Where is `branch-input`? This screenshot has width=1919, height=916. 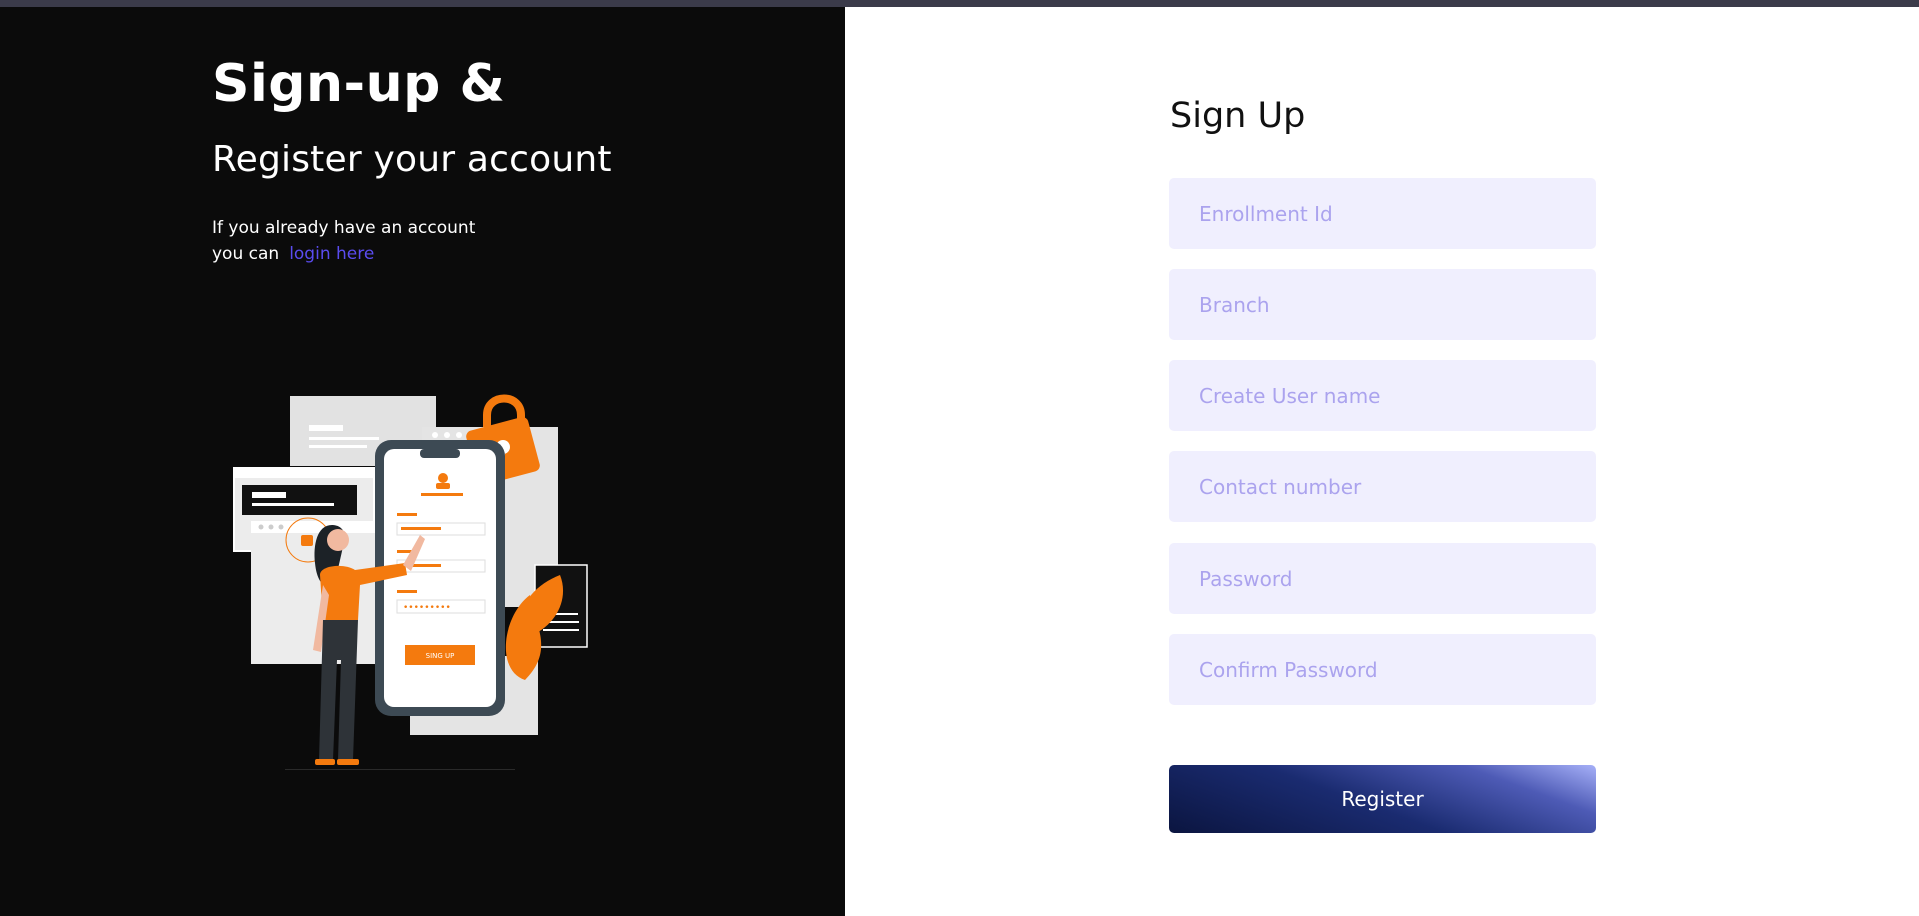
branch-input is located at coordinates (1382, 304).